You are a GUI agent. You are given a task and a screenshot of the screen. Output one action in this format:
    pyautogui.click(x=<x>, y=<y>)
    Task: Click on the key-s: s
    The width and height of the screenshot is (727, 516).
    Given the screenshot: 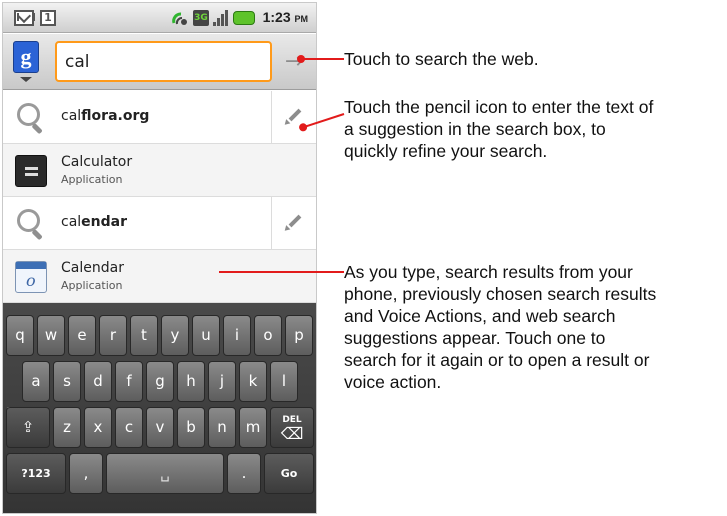 What is the action you would take?
    pyautogui.click(x=67, y=381)
    